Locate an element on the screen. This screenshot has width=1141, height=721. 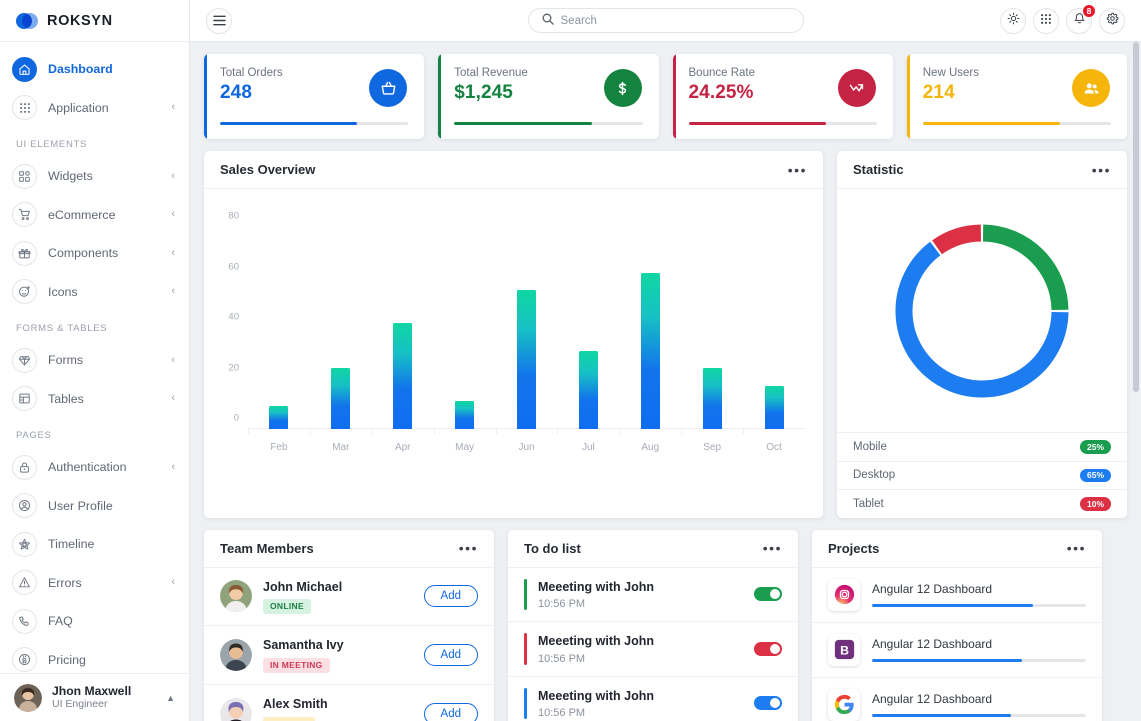
sidebar-item-user-profile: User Profile is located at coordinates (94, 506).